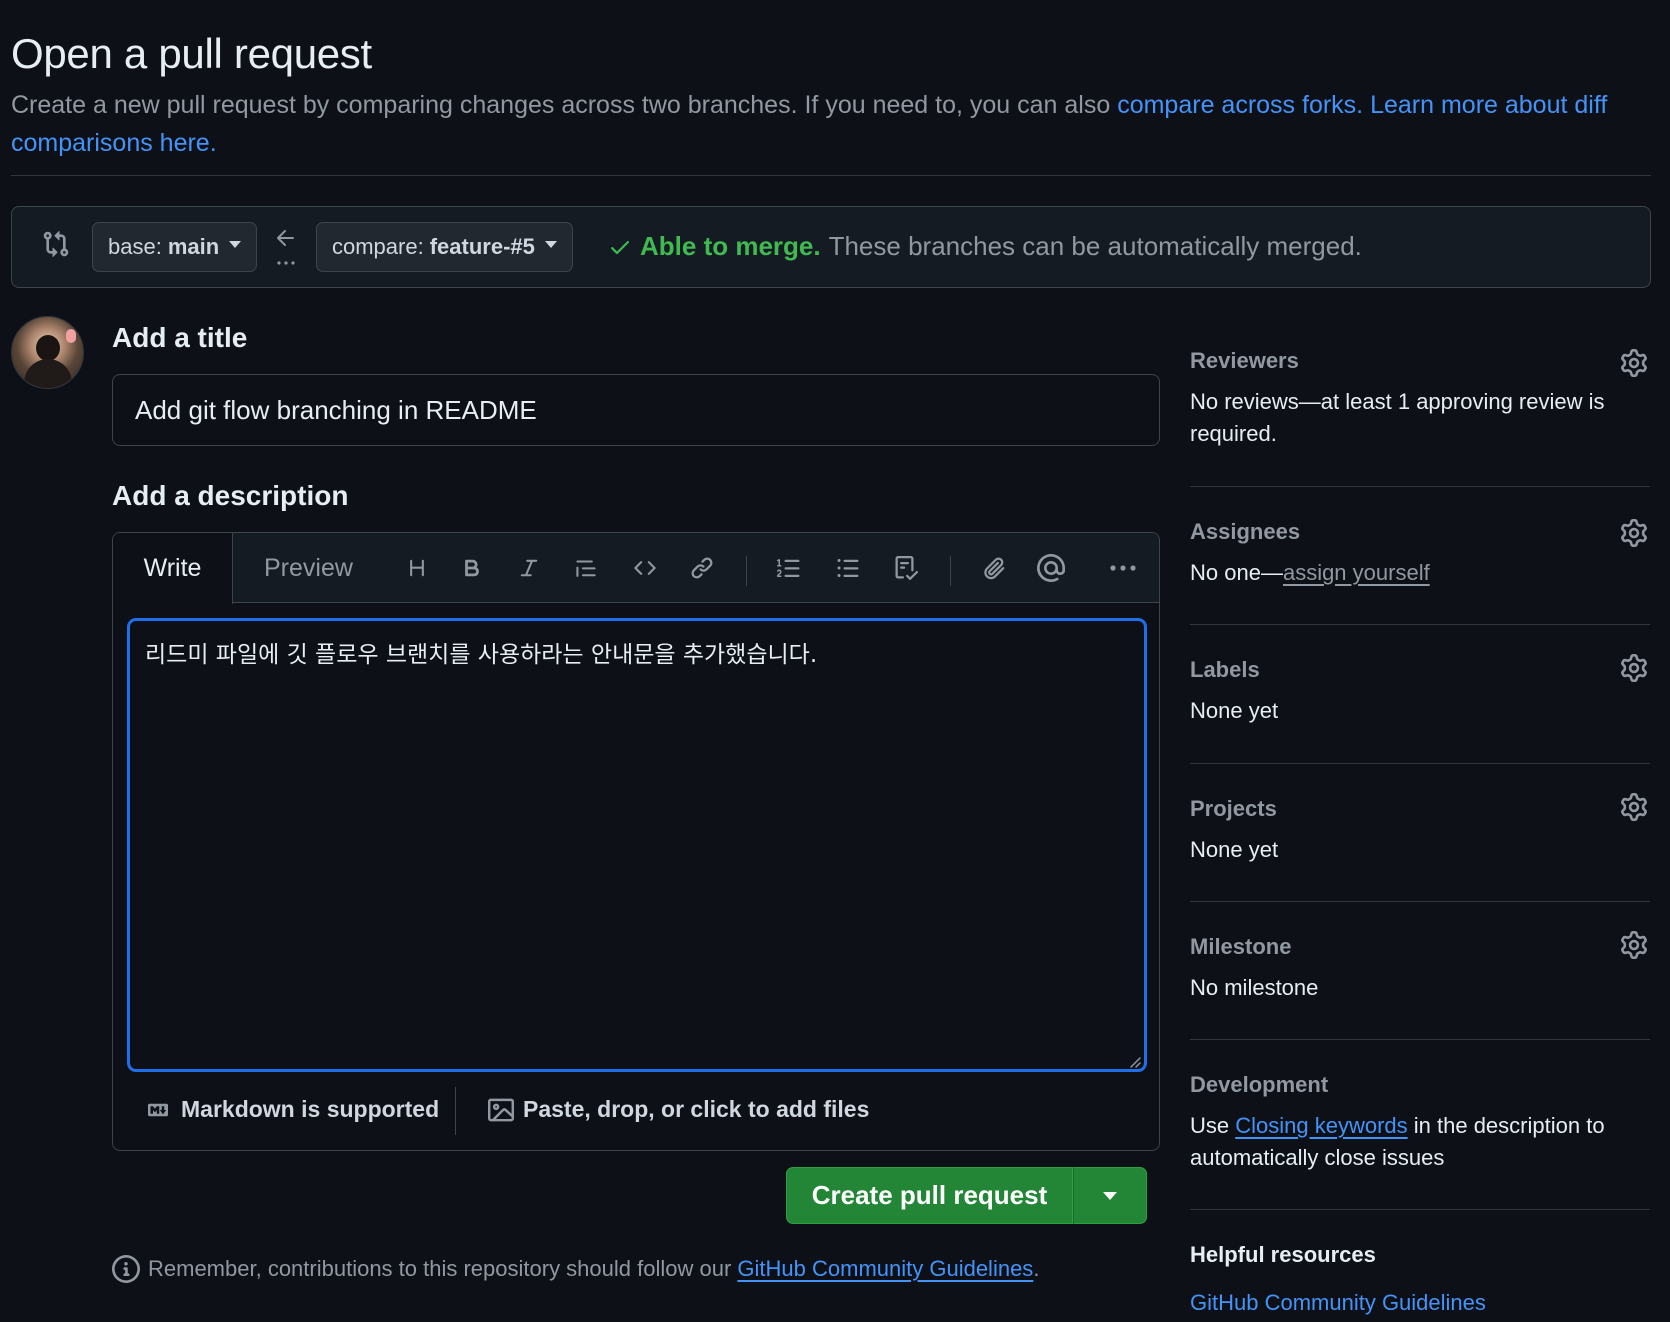  I want to click on merge-ok-text: Able to merge., so click(730, 246).